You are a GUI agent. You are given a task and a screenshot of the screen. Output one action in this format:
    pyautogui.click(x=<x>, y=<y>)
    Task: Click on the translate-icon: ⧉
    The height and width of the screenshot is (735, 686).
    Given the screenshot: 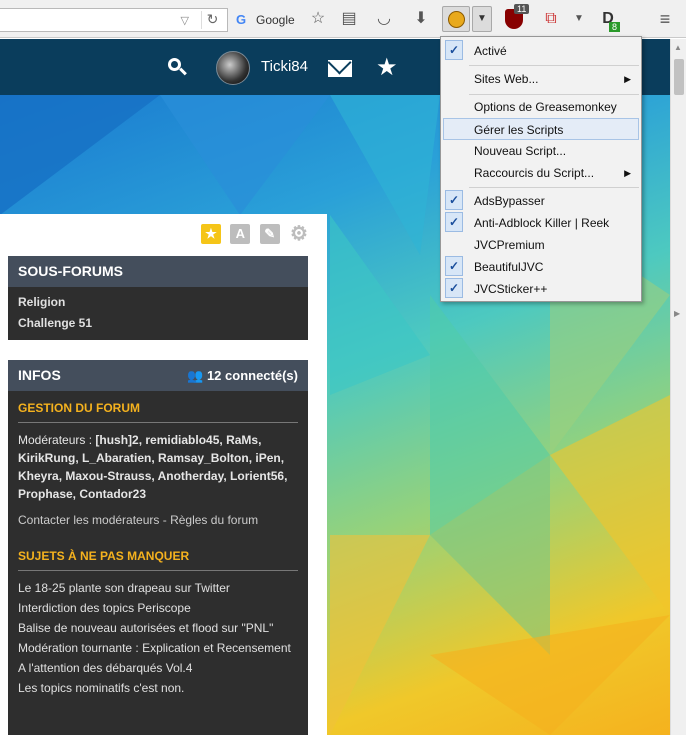 What is the action you would take?
    pyautogui.click(x=551, y=19)
    